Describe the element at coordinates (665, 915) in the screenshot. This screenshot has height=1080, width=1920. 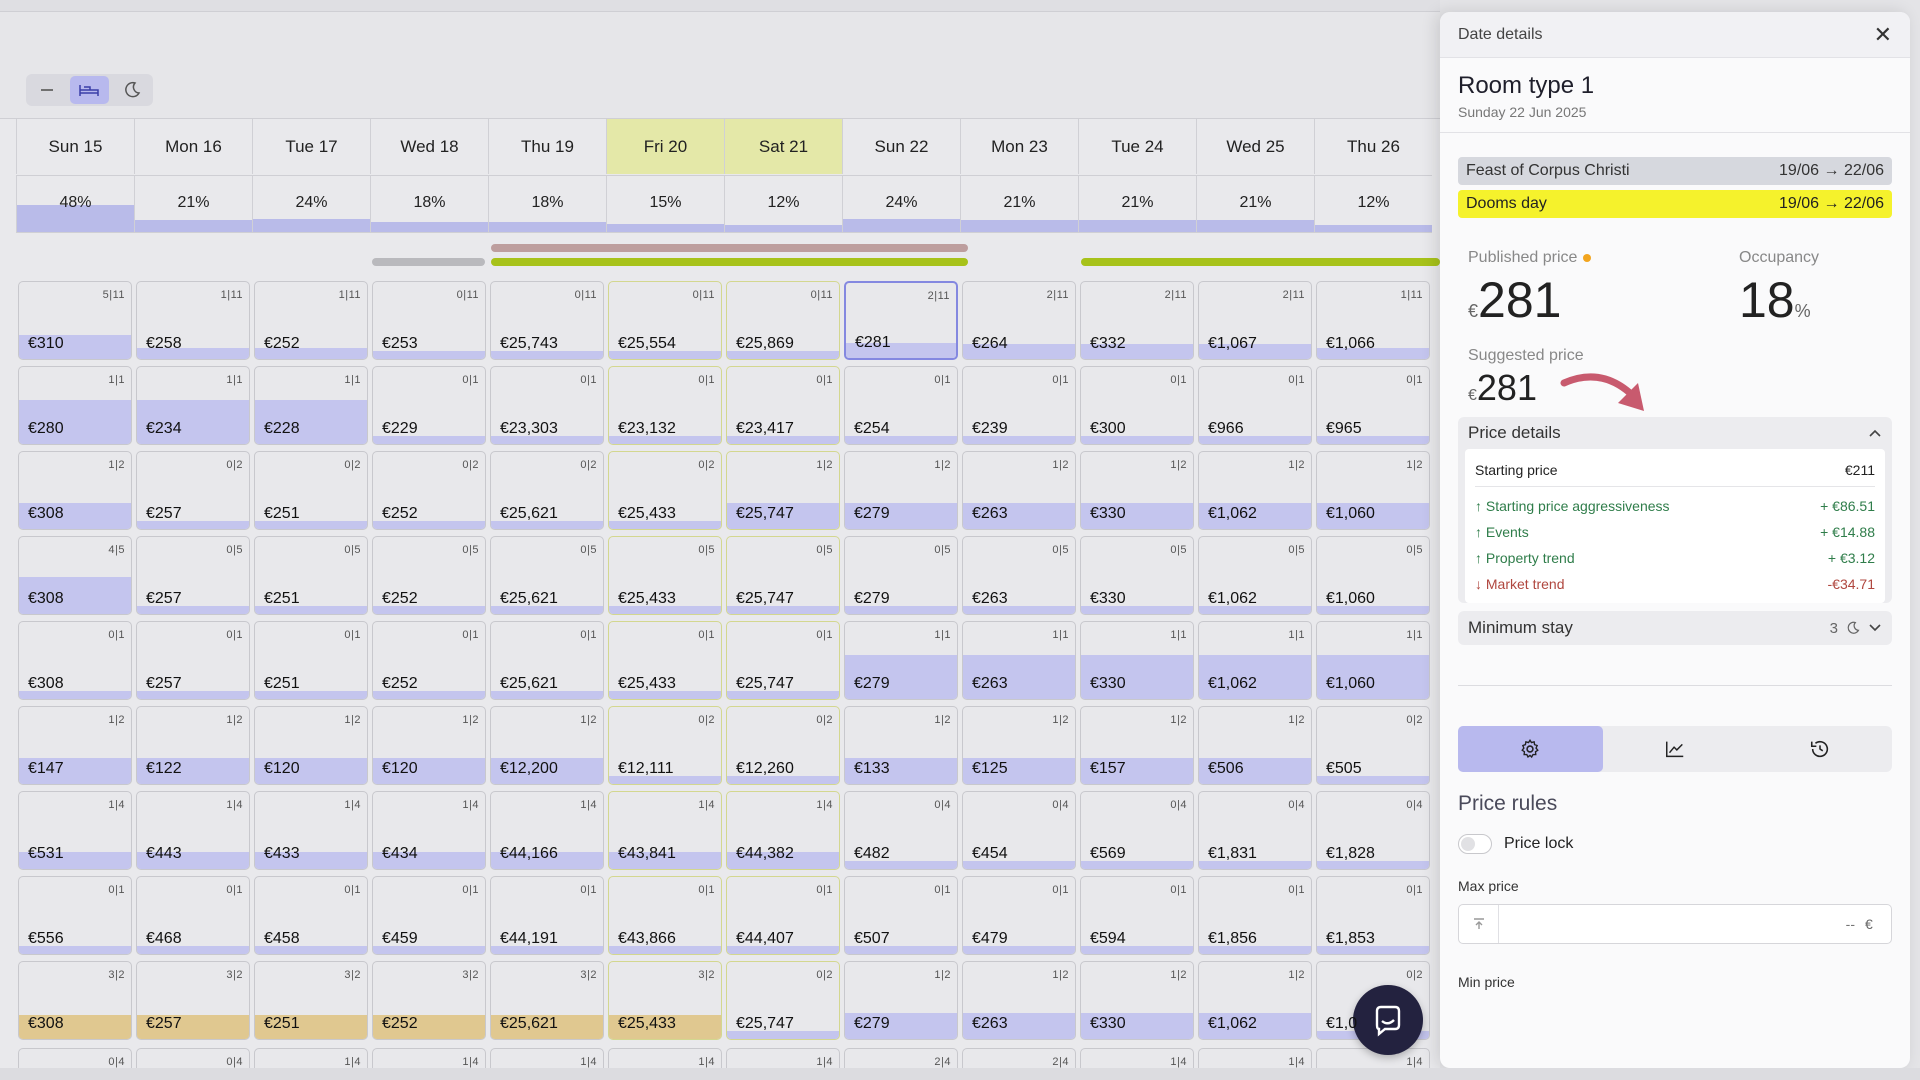
I see `price-cell: 0|1 €43,866` at that location.